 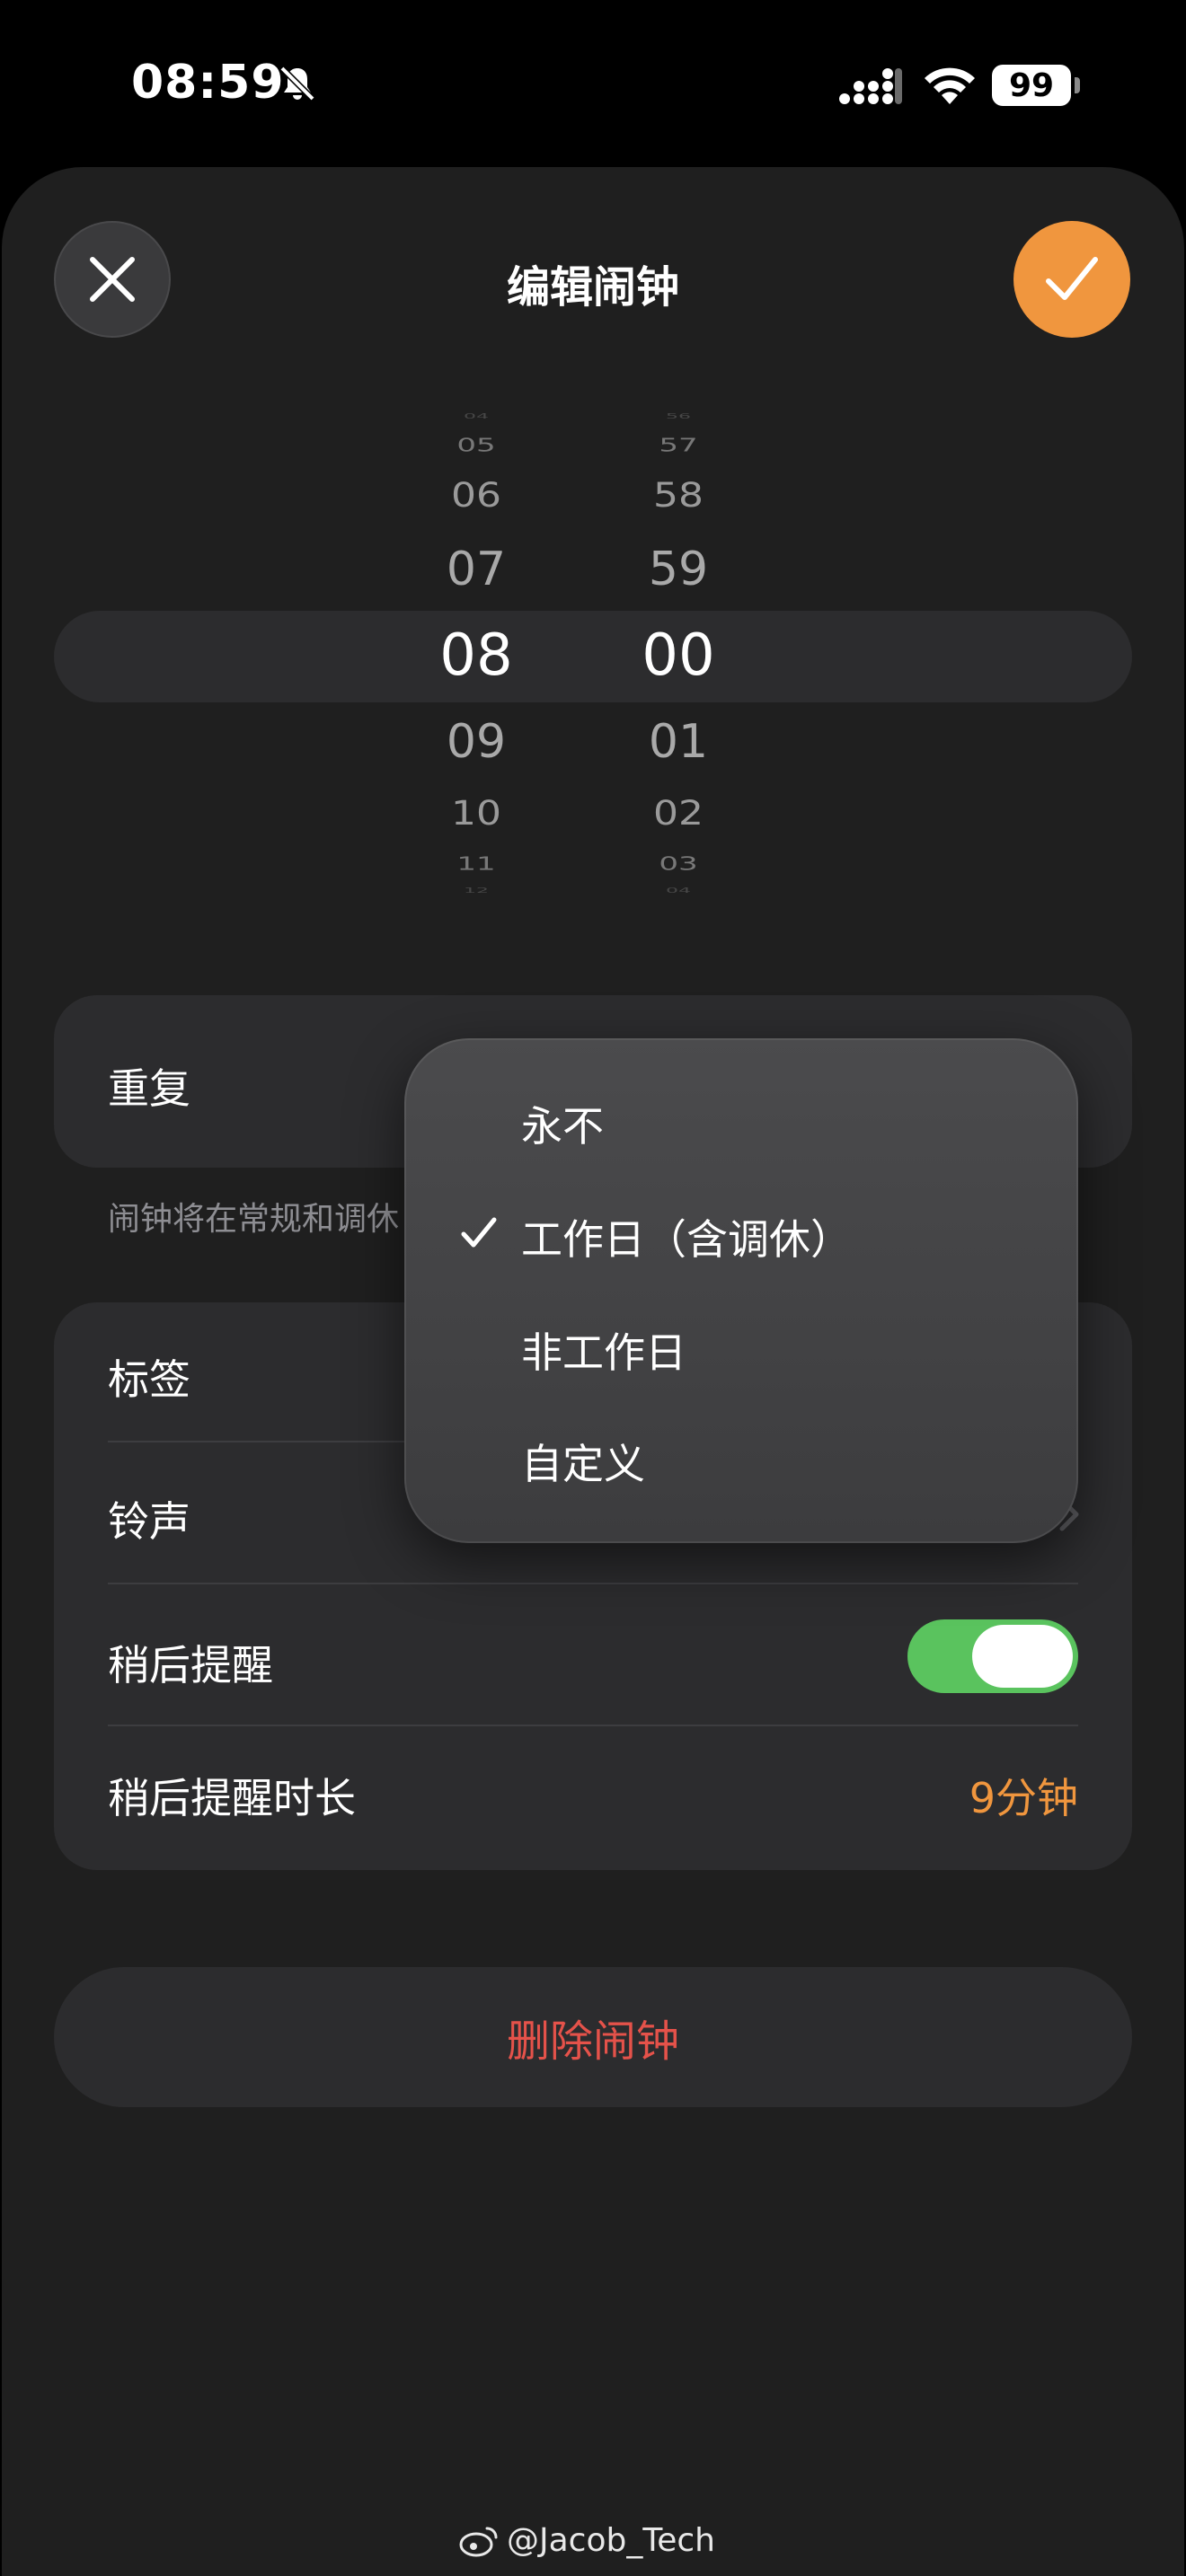 What do you see at coordinates (678, 569) in the screenshot?
I see `picker-value: 59` at bounding box center [678, 569].